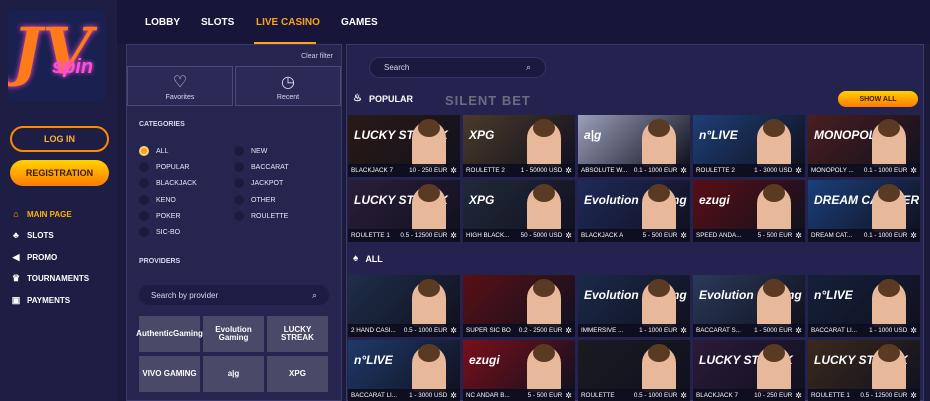 The image size is (930, 401). Describe the element at coordinates (390, 98) in the screenshot. I see `popular-title: POPULAR` at that location.